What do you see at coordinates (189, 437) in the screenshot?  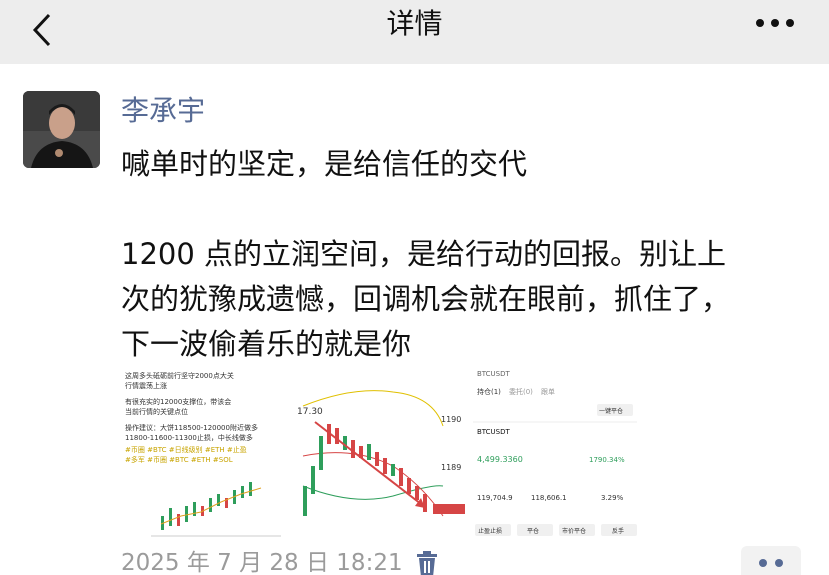 I see `svg-text: 11800-11600-11300止损，中长线做多` at bounding box center [189, 437].